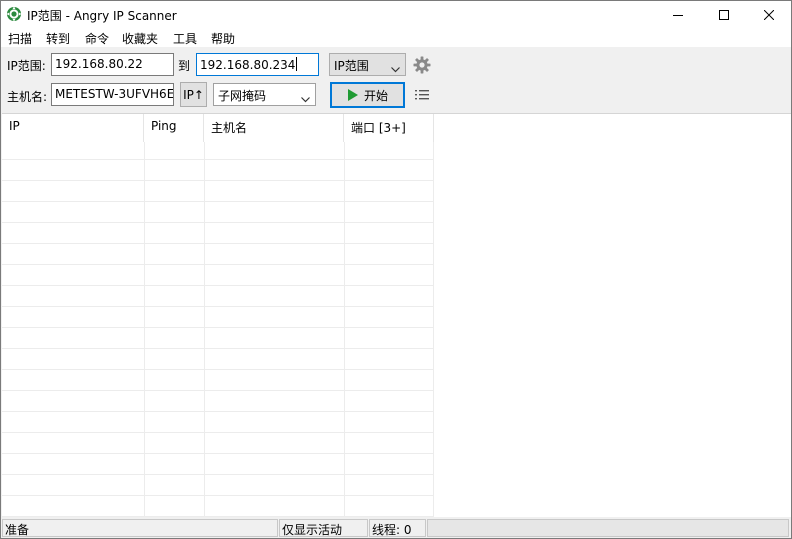  I want to click on menu-scan: 扫描, so click(20, 38).